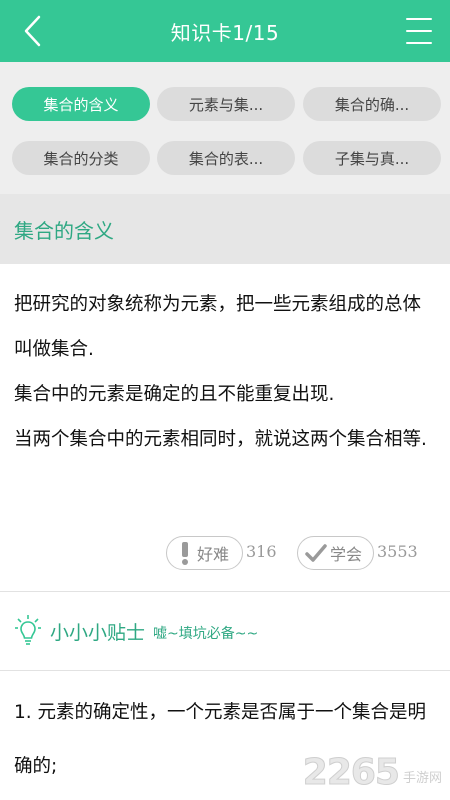 The width and height of the screenshot is (450, 800). I want to click on tips-title: 小小小贴士, so click(98, 632).